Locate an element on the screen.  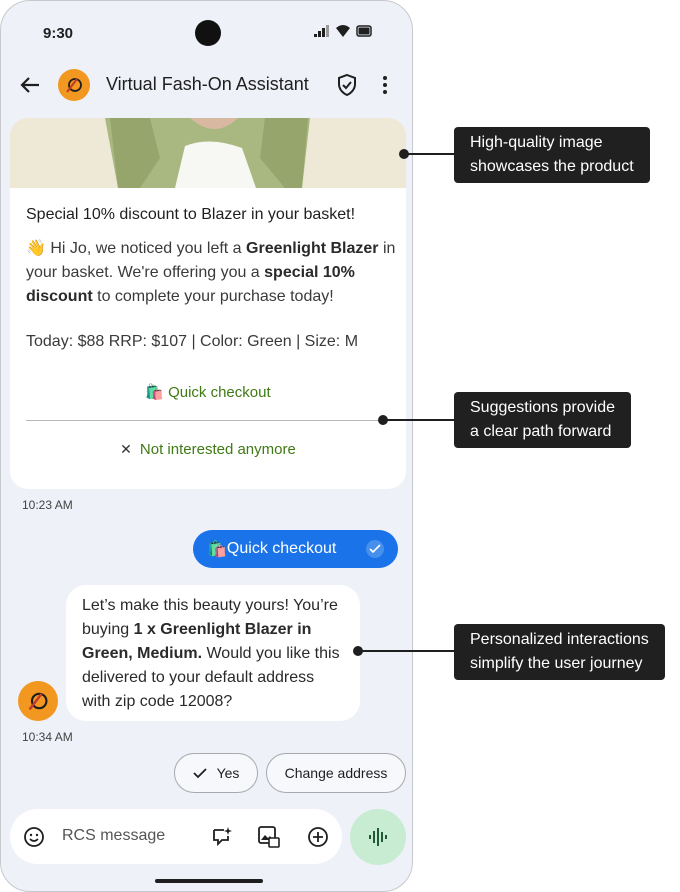
callout-text: a clear path forward is located at coordinates (541, 431).